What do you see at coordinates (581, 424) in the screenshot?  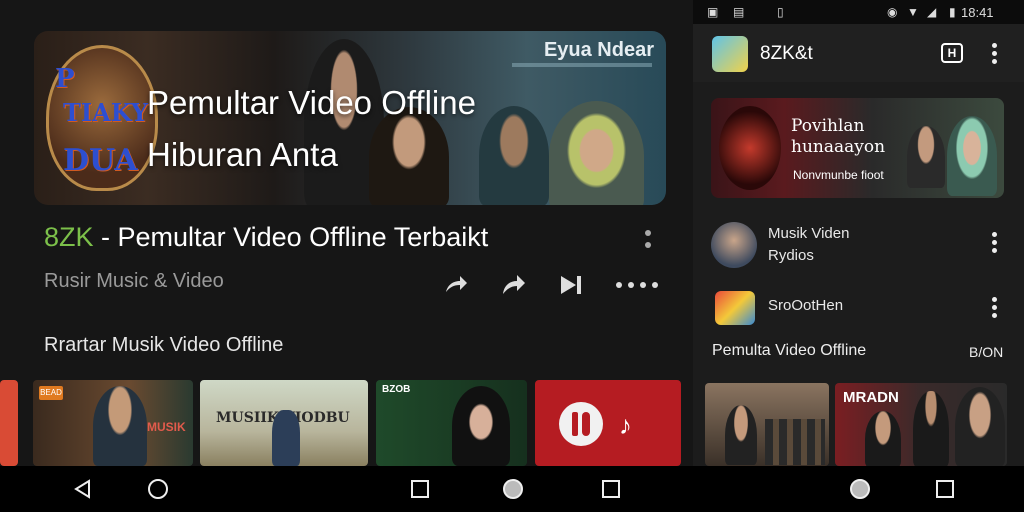 I see `thumbnail-4-logo-icon` at bounding box center [581, 424].